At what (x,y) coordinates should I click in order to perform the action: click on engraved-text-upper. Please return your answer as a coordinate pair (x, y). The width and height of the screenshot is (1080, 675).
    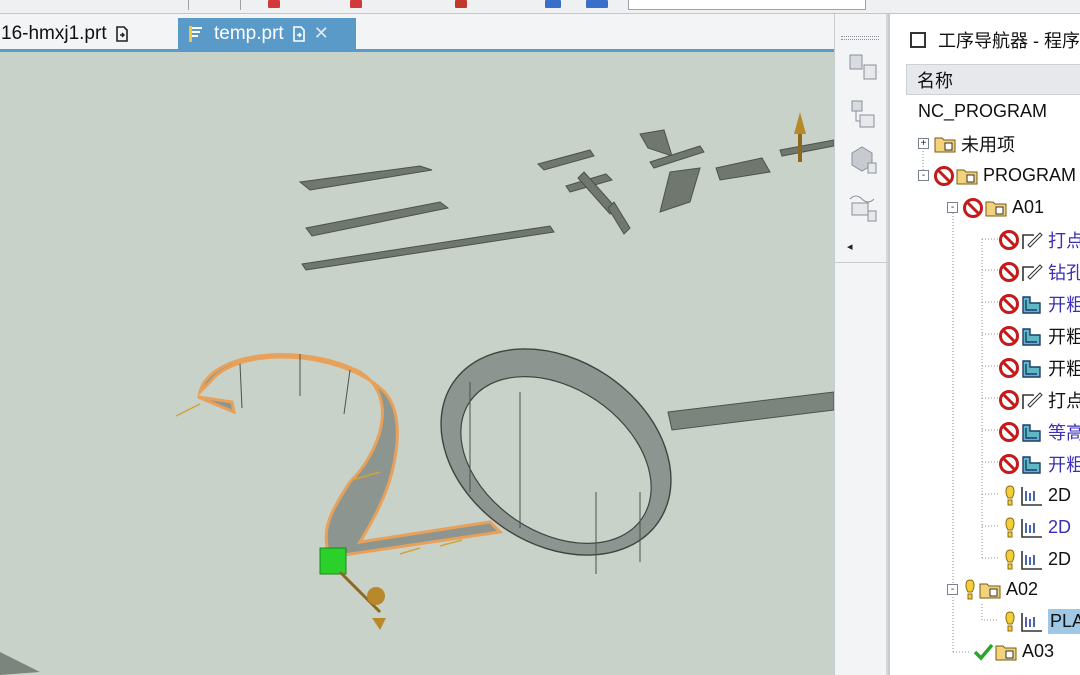
    Looking at the image, I should click on (566, 200).